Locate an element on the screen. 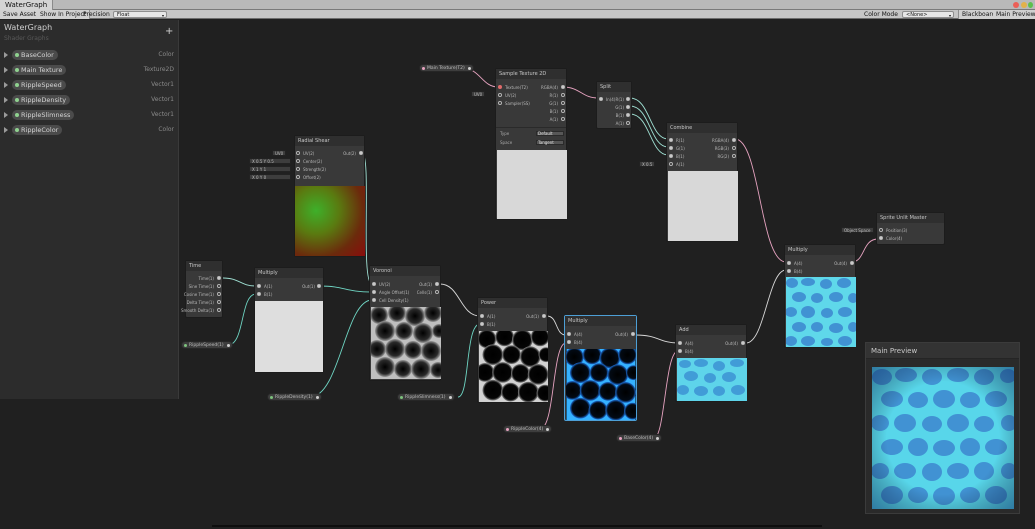 The width and height of the screenshot is (1035, 529). space-select: Tangent is located at coordinates (550, 142).